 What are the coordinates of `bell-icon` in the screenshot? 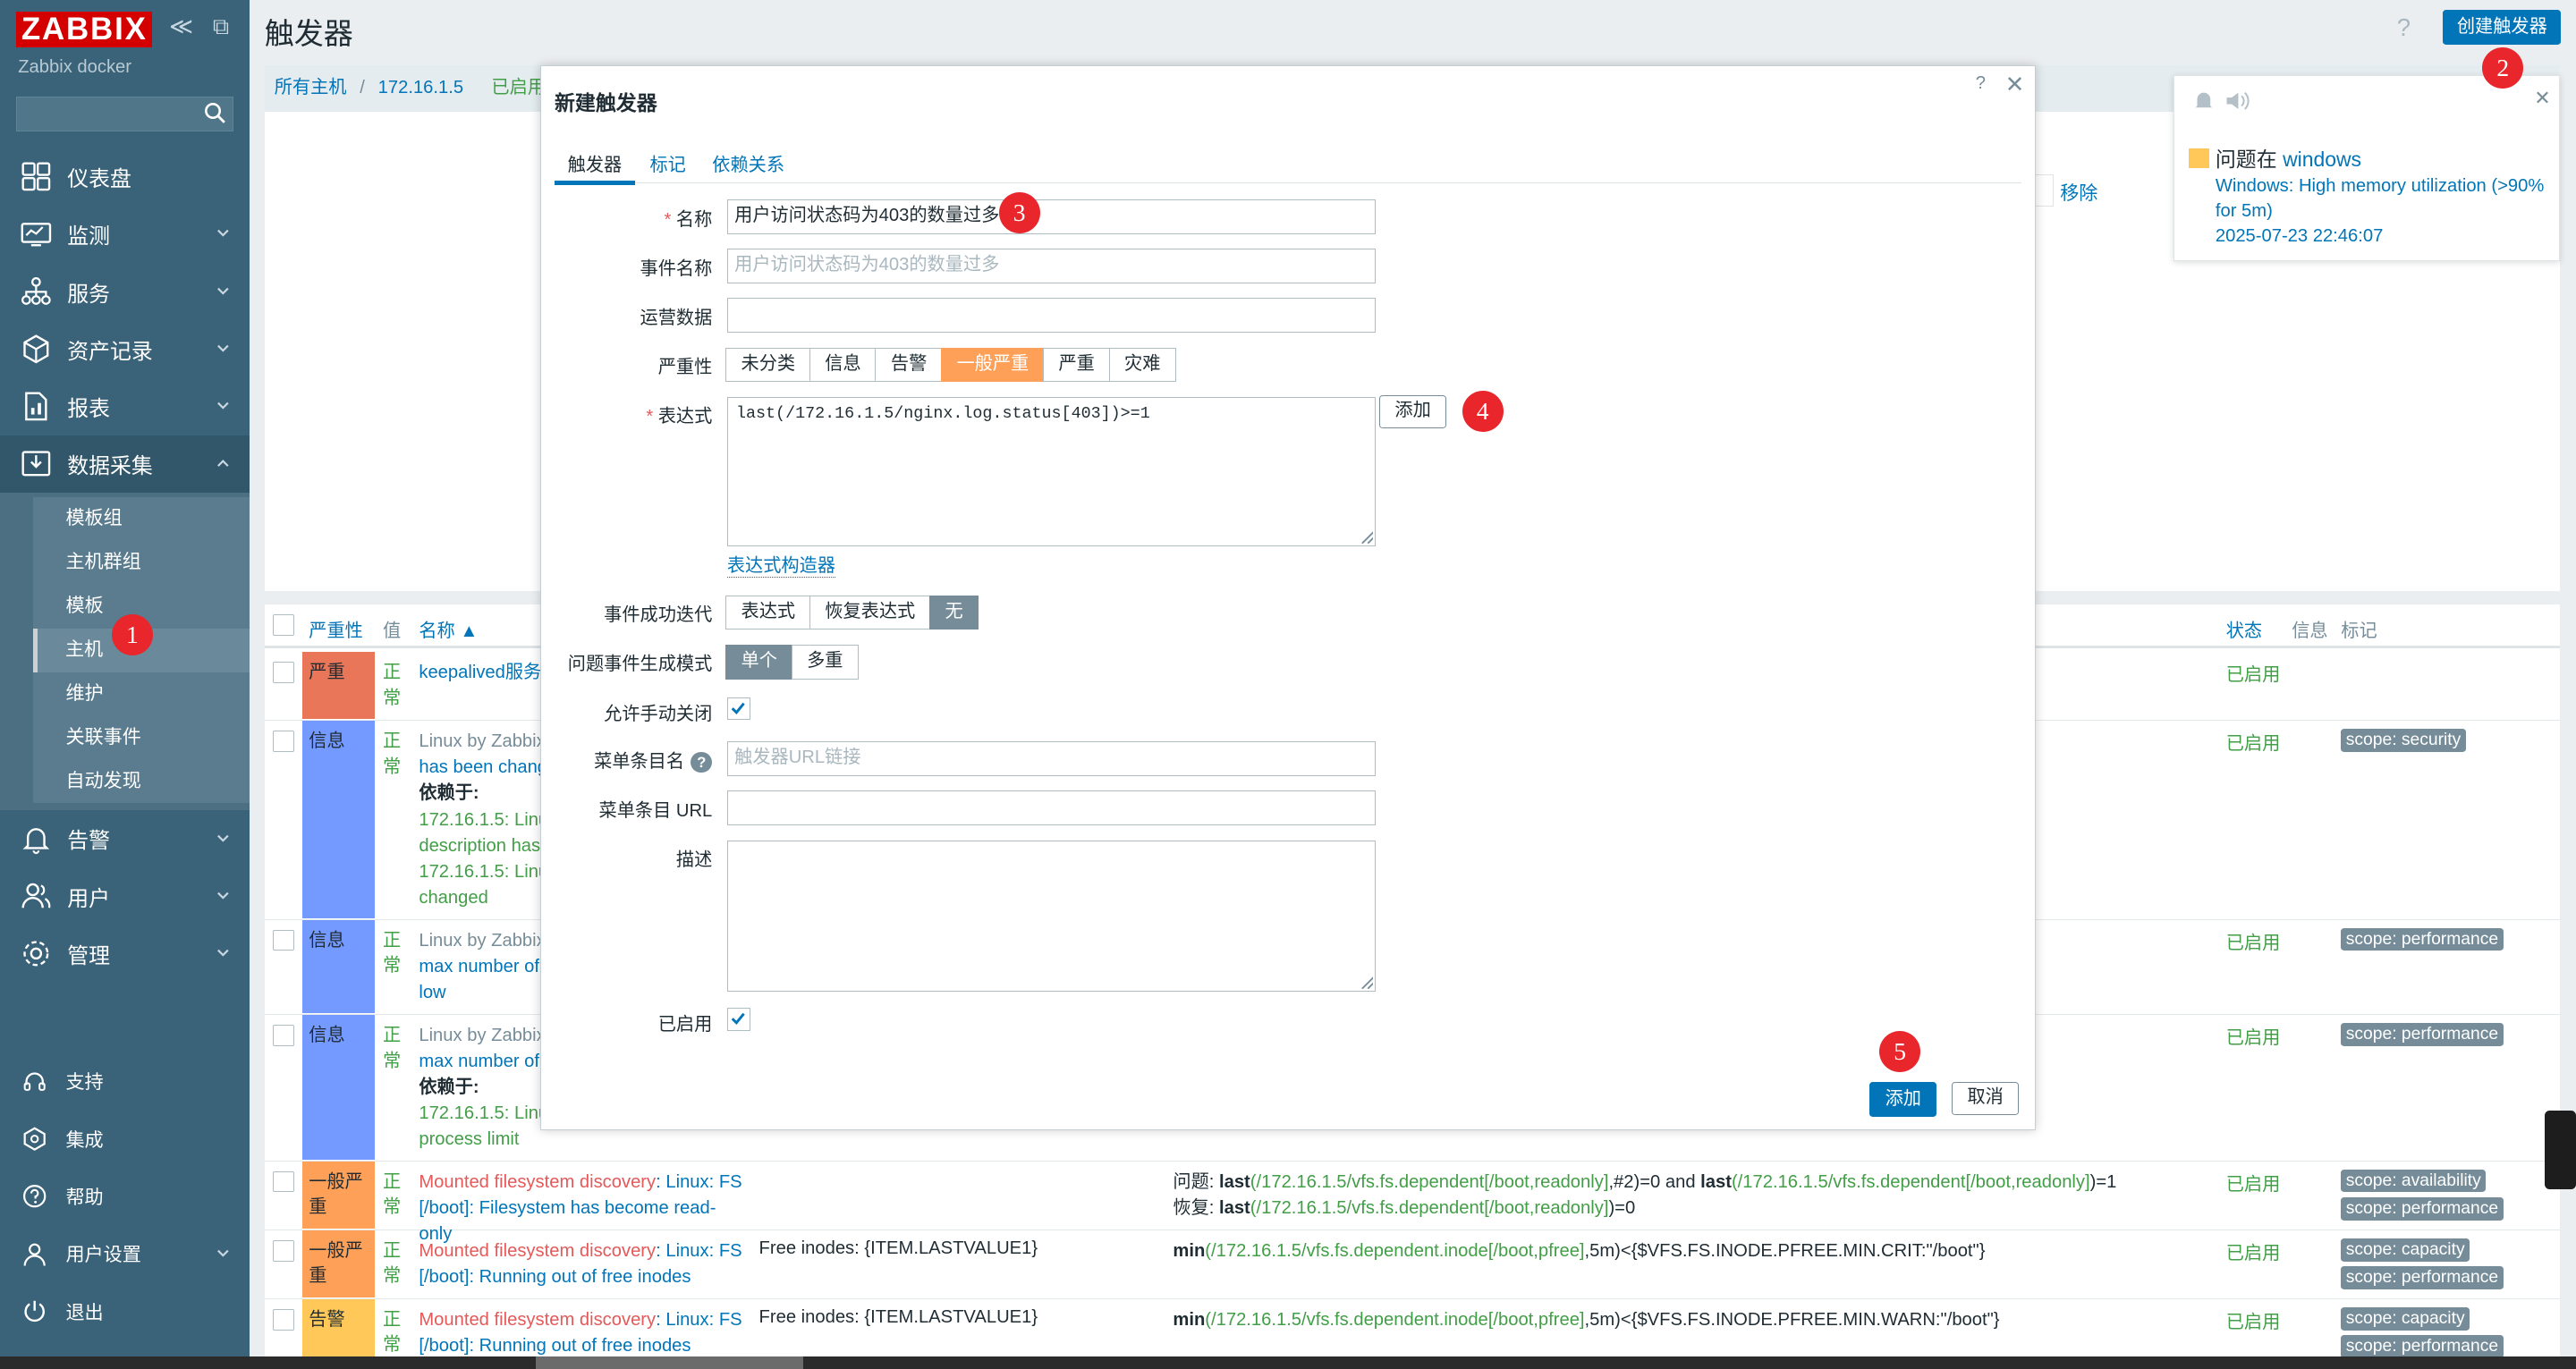 It's located at (2225, 101).